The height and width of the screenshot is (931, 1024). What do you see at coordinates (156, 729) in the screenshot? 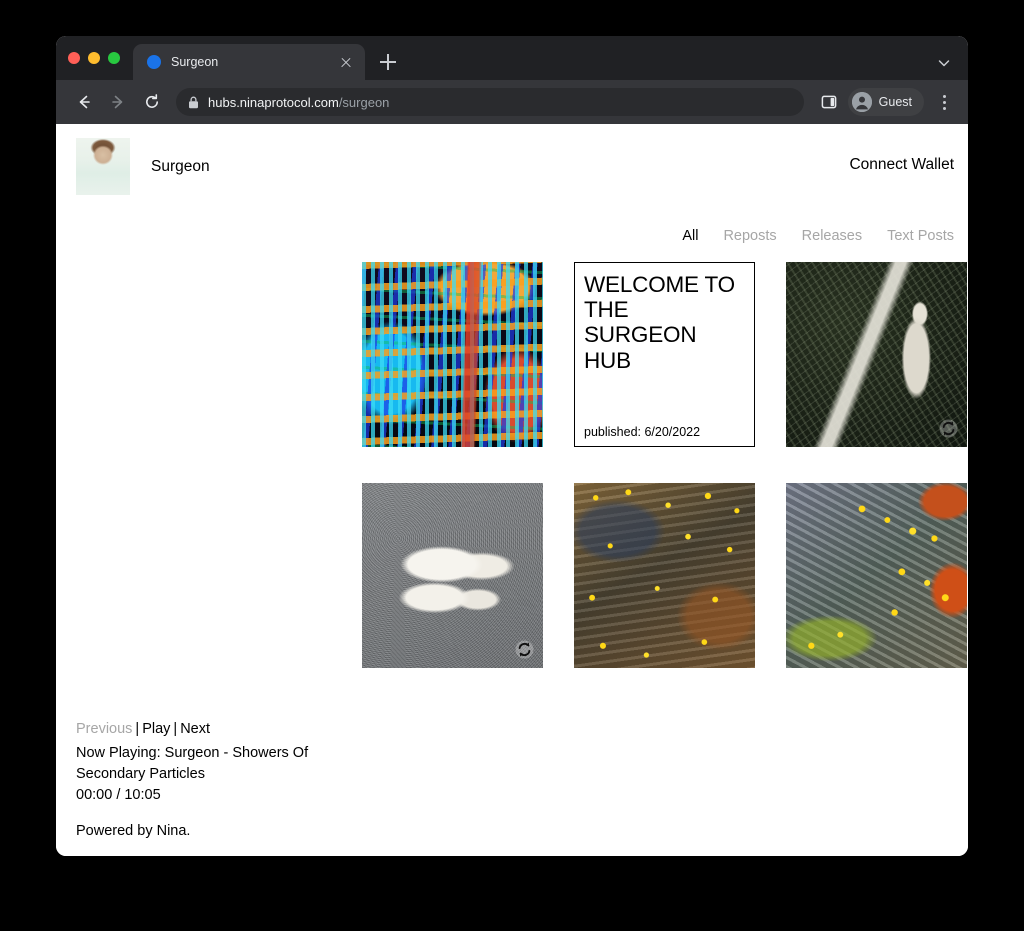
I see `play-button: Play` at bounding box center [156, 729].